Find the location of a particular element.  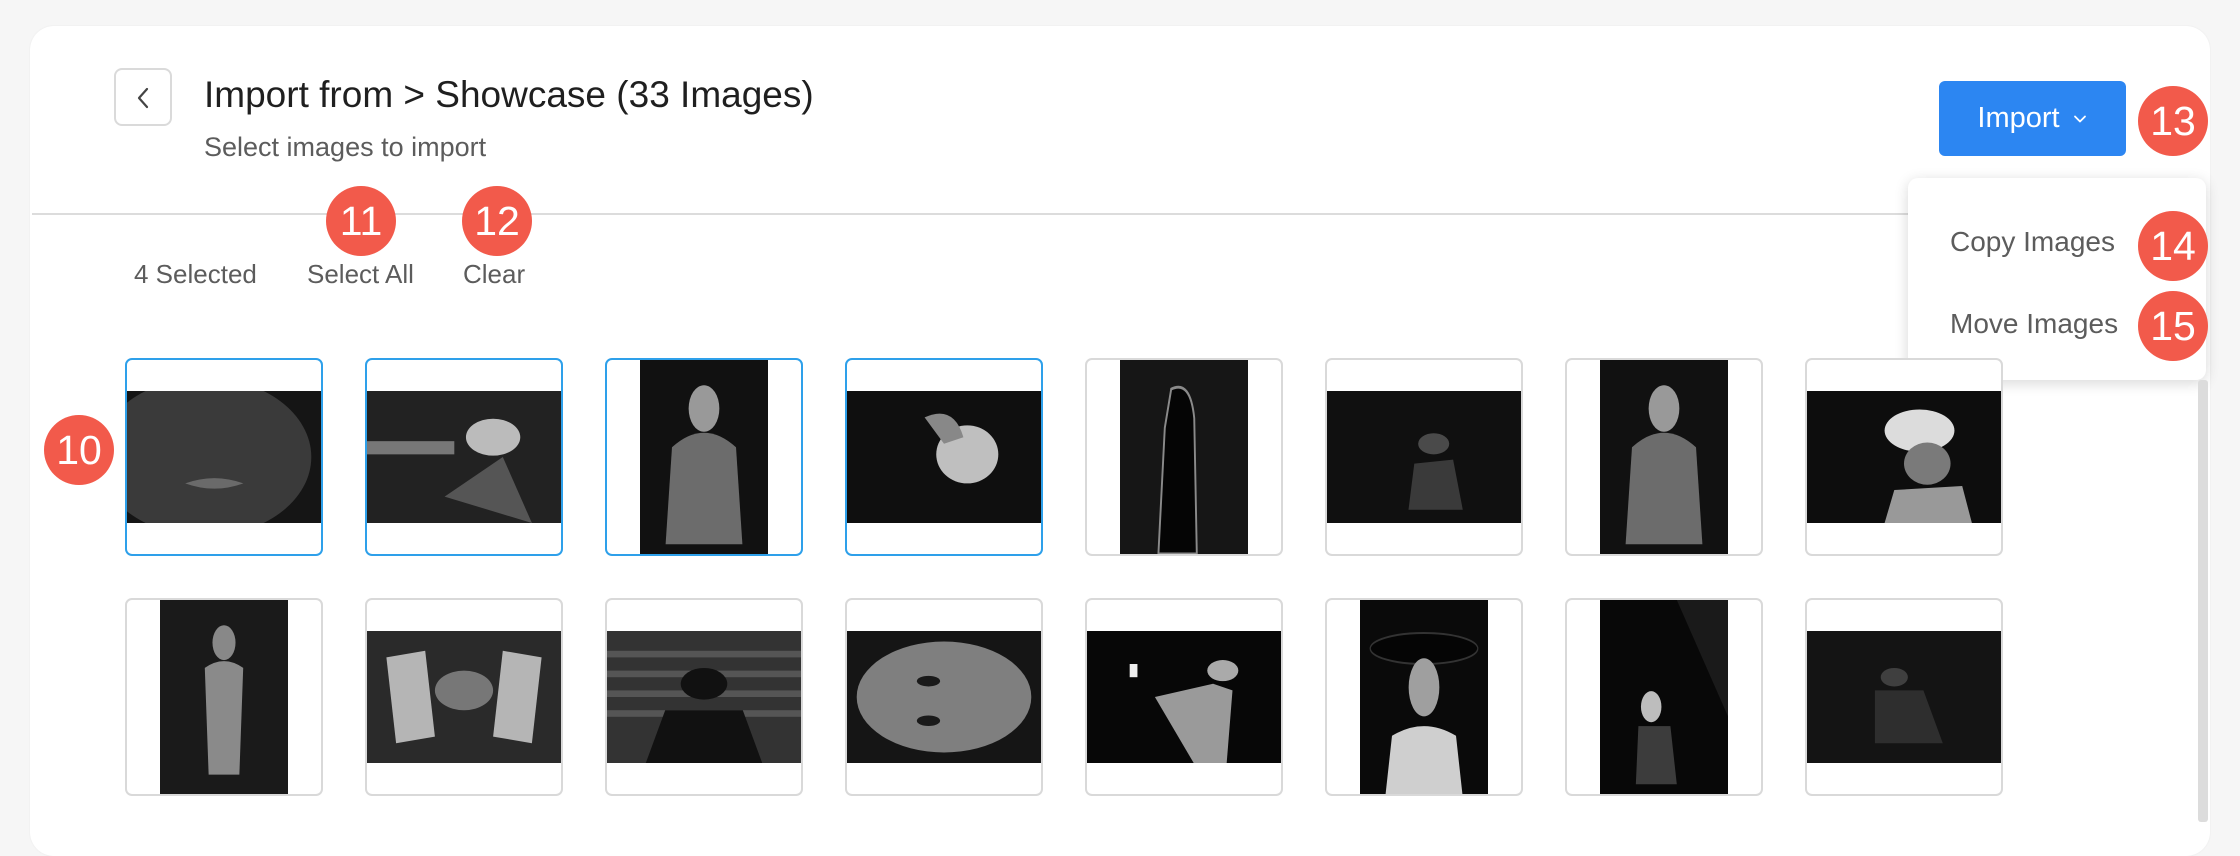

selected-count: 4 Selected is located at coordinates (195, 274).